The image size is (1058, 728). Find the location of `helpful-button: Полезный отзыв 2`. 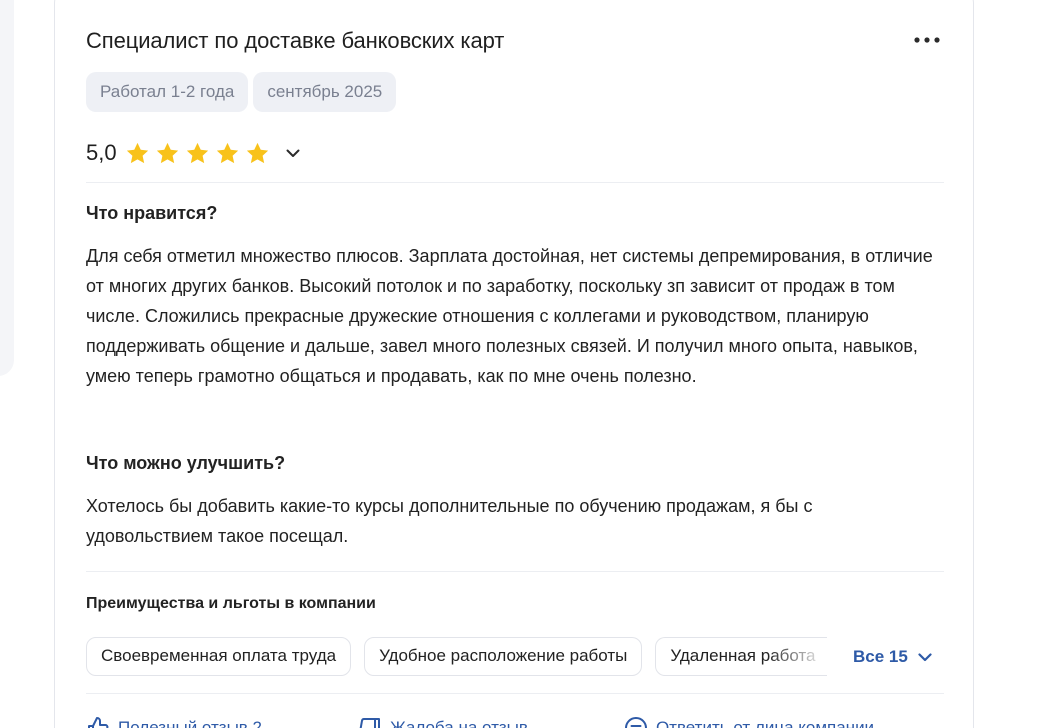

helpful-button: Полезный отзыв 2 is located at coordinates (174, 722).